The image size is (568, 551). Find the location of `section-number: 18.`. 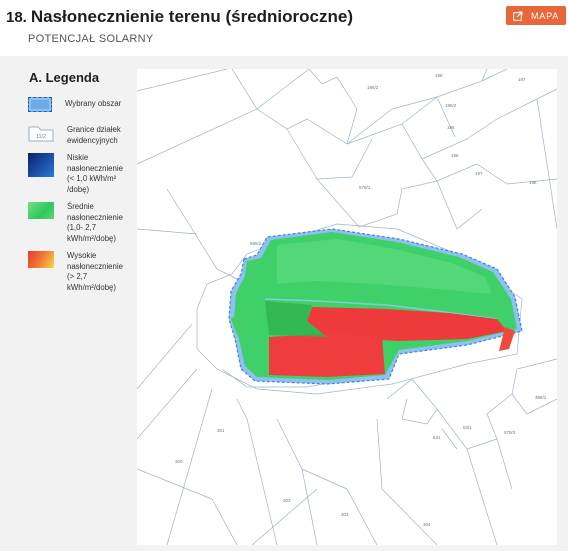

section-number: 18. is located at coordinates (16, 17).